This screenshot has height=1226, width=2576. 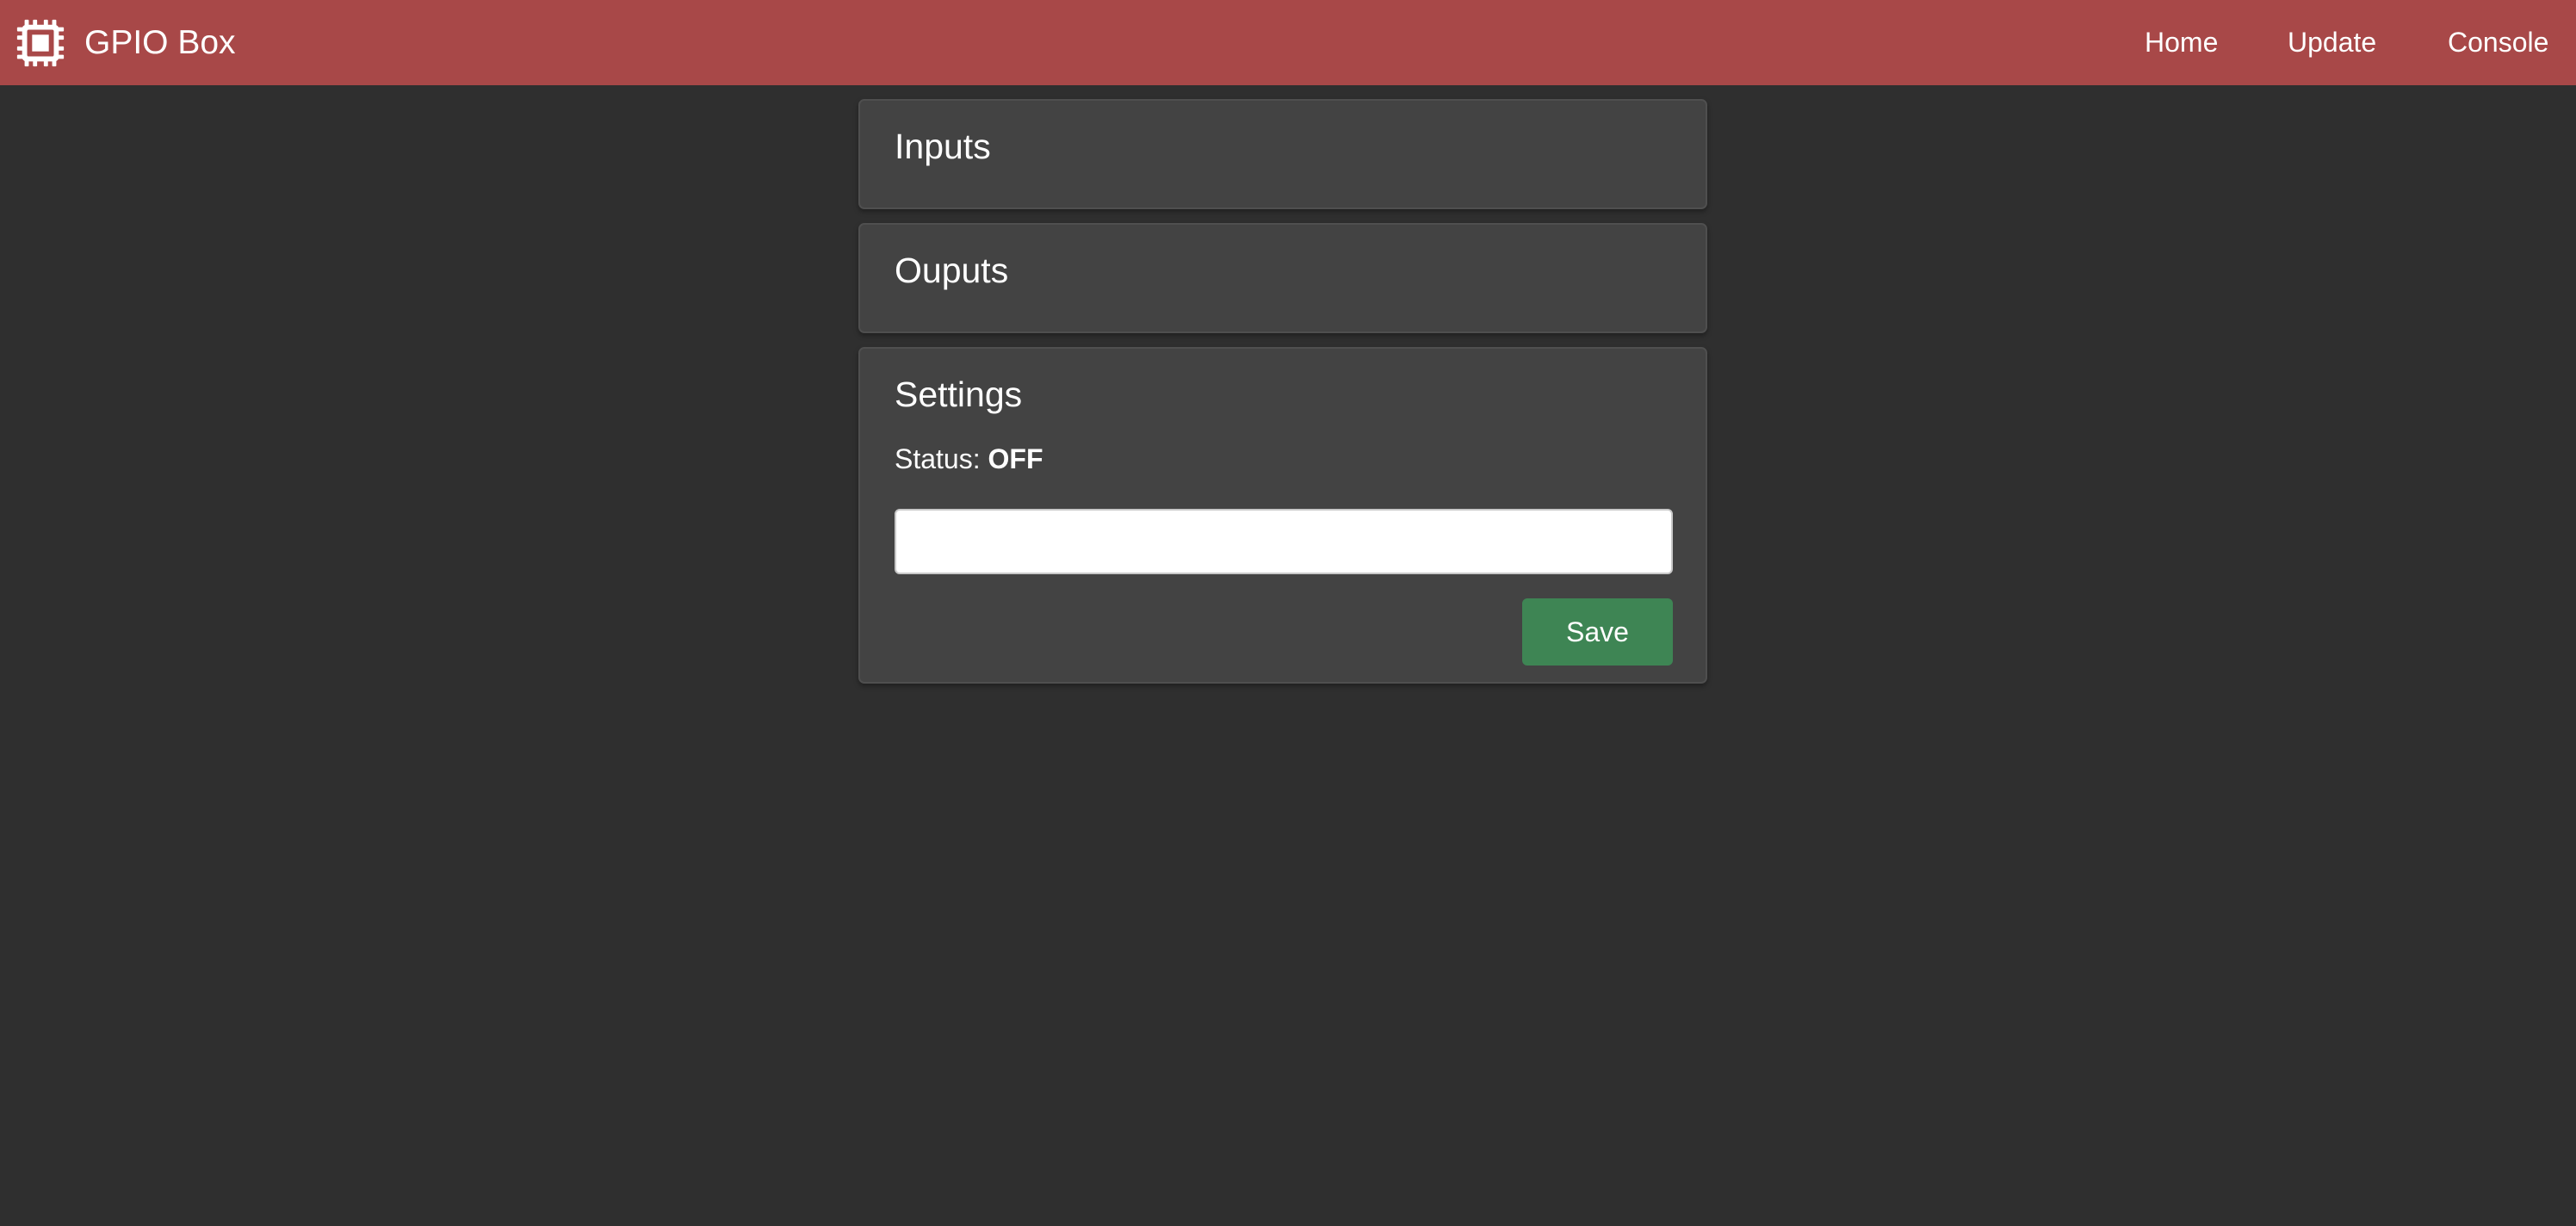 I want to click on status-line: Status: OFF, so click(x=969, y=459).